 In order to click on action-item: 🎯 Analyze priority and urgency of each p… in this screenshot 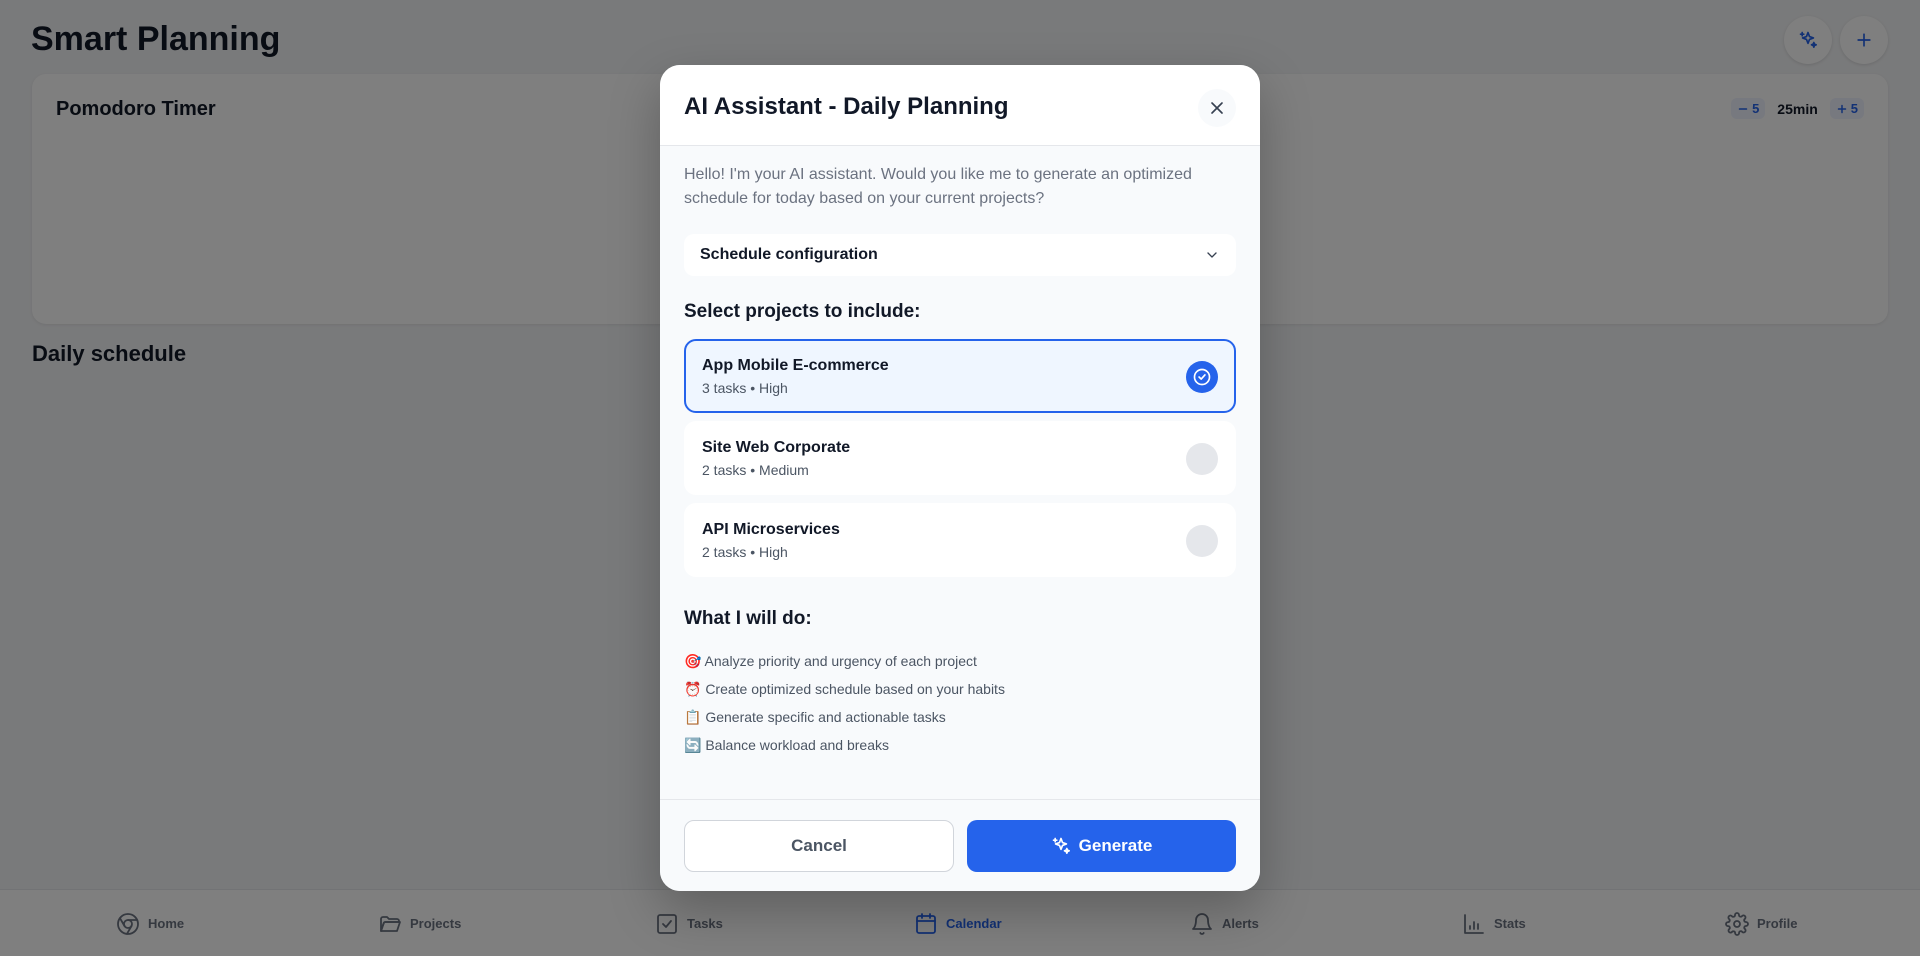, I will do `click(830, 660)`.